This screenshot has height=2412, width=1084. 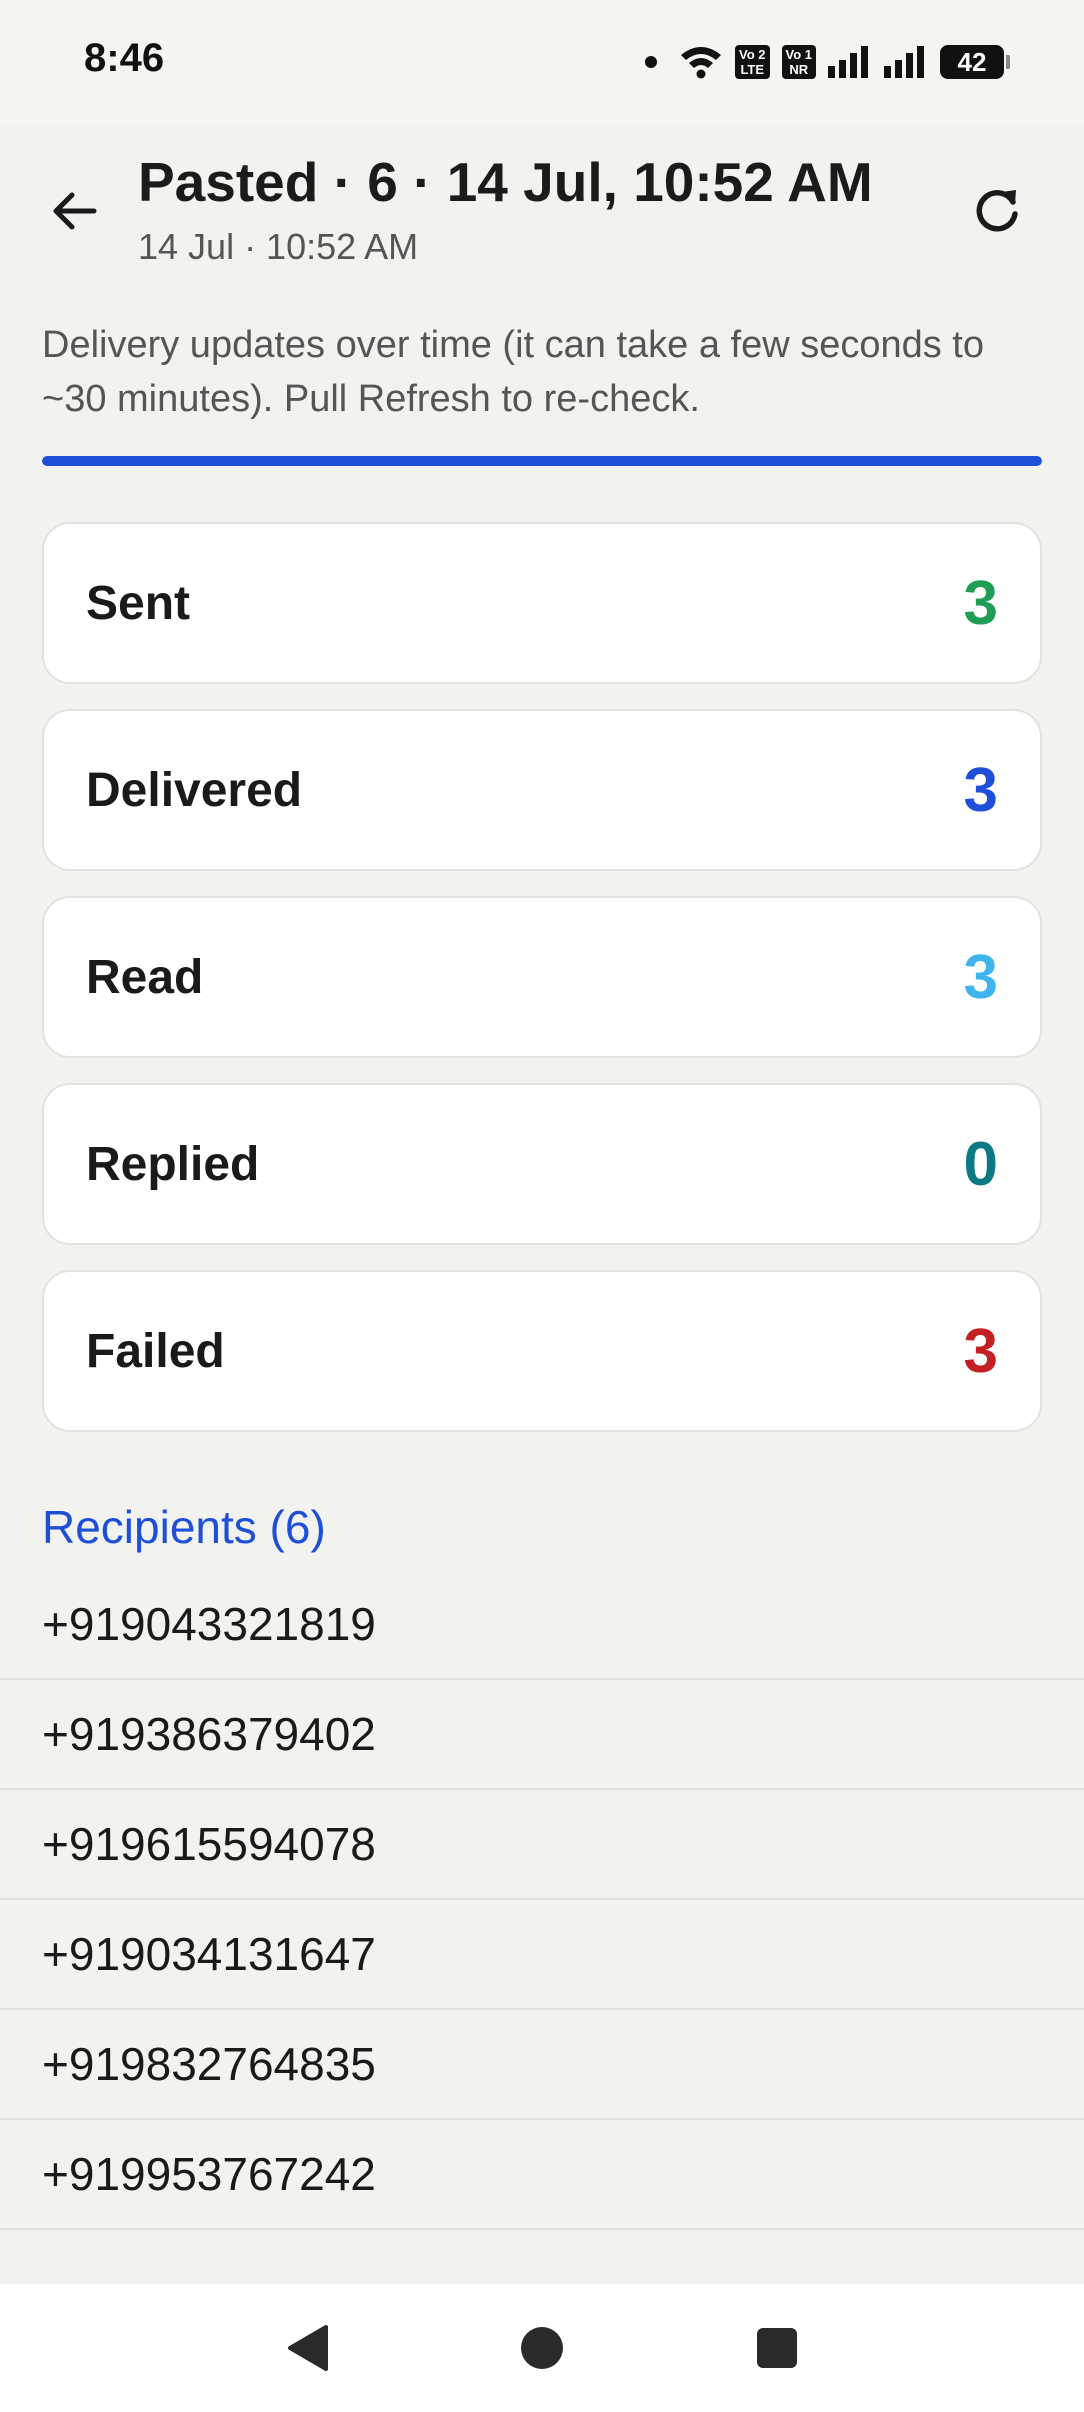 I want to click on wifi-icon, so click(x=701, y=63).